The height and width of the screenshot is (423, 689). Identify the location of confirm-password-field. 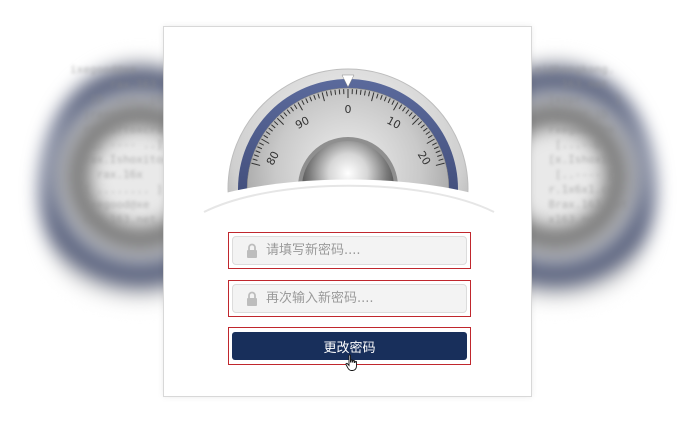
(349, 298).